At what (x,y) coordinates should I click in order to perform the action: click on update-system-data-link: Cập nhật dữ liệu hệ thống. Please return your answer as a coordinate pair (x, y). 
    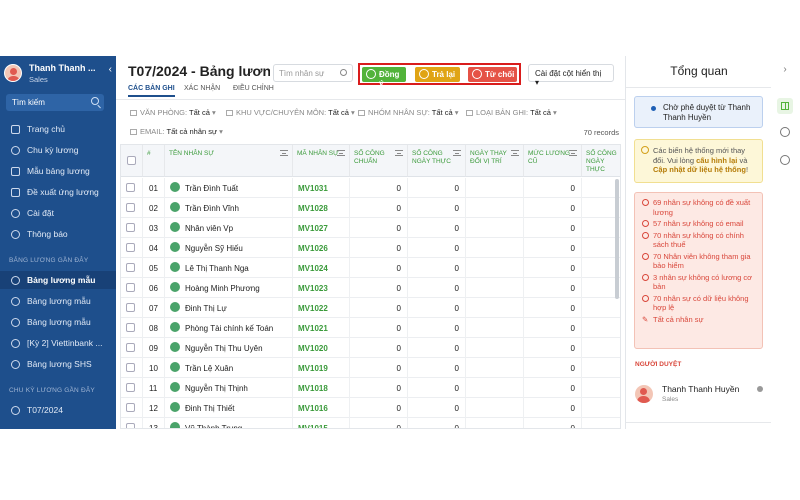
    Looking at the image, I should click on (699, 169).